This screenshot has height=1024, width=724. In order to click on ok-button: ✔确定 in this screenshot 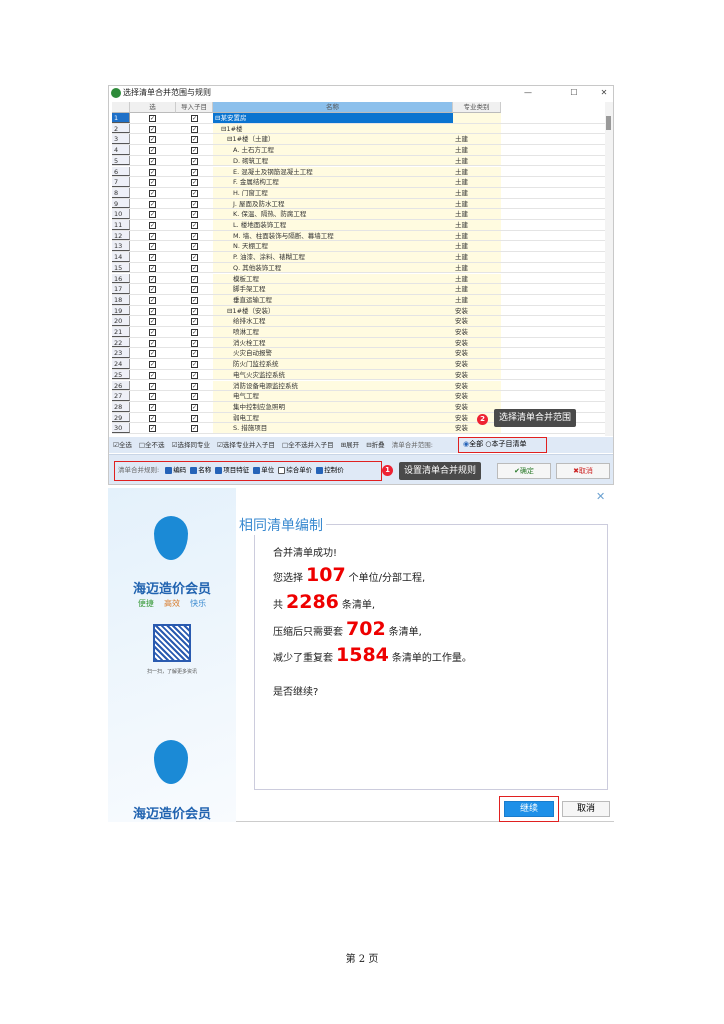, I will do `click(524, 471)`.